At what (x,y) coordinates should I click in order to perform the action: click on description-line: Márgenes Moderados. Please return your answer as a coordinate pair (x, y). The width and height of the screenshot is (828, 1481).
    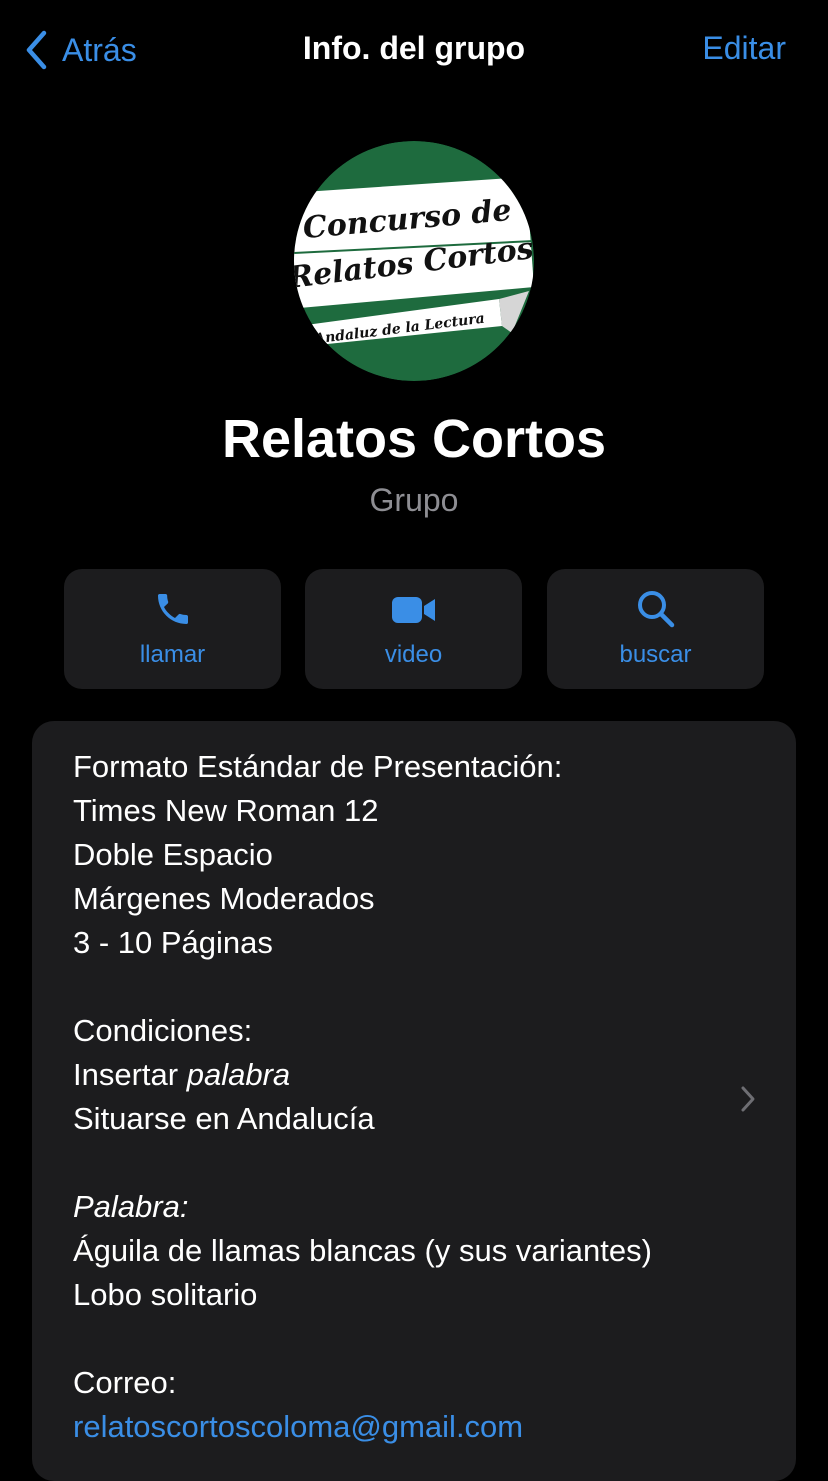
    Looking at the image, I should click on (224, 898).